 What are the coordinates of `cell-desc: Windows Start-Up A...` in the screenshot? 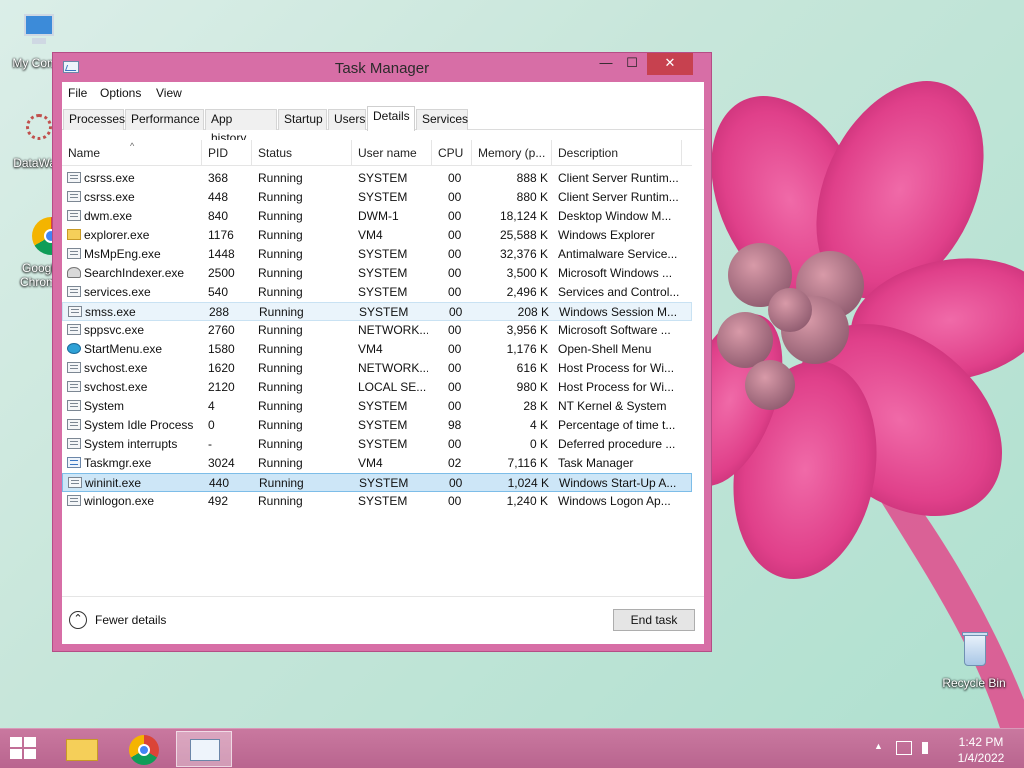 It's located at (618, 483).